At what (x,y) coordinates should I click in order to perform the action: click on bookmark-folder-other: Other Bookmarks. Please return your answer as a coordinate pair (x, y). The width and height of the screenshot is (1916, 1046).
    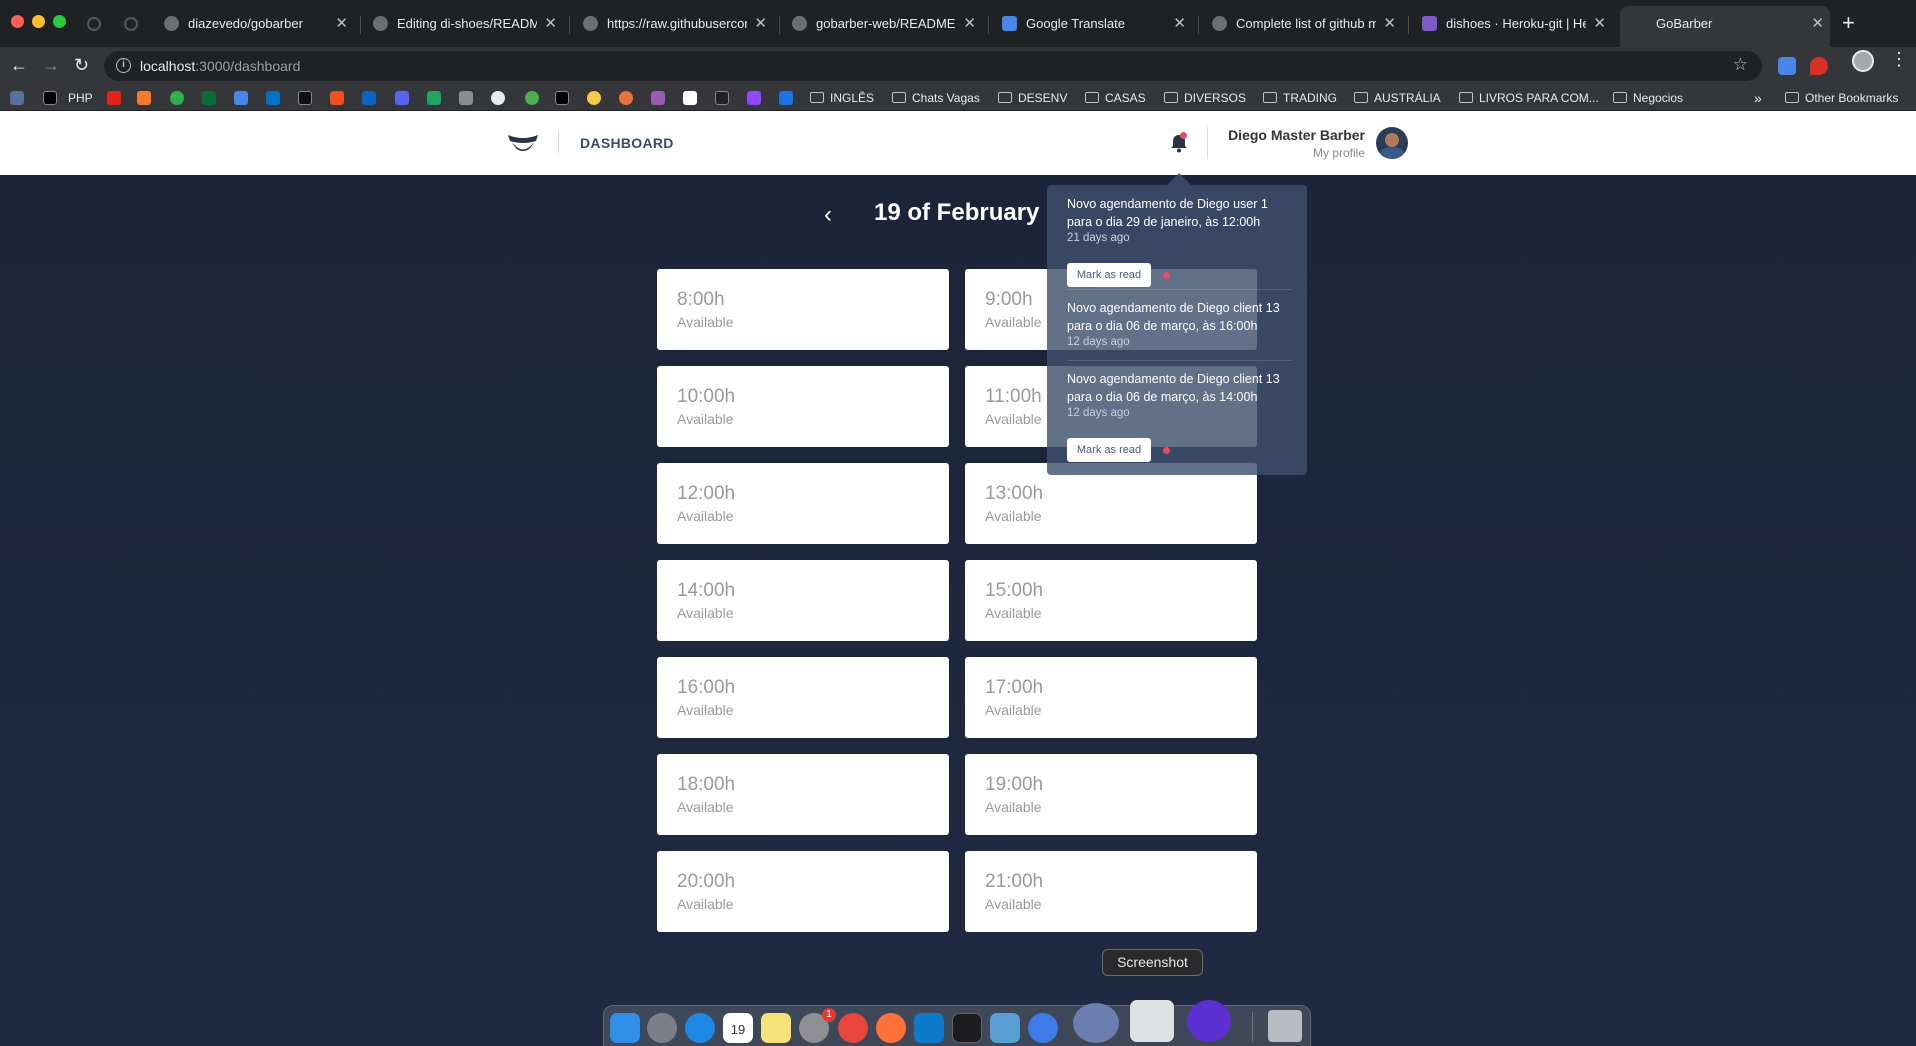
    Looking at the image, I should click on (1841, 98).